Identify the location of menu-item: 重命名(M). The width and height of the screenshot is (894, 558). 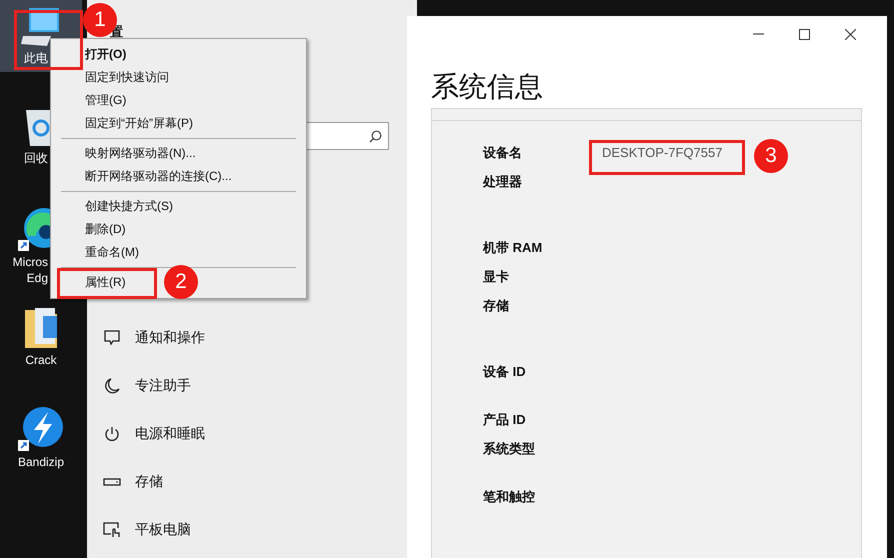
(112, 252).